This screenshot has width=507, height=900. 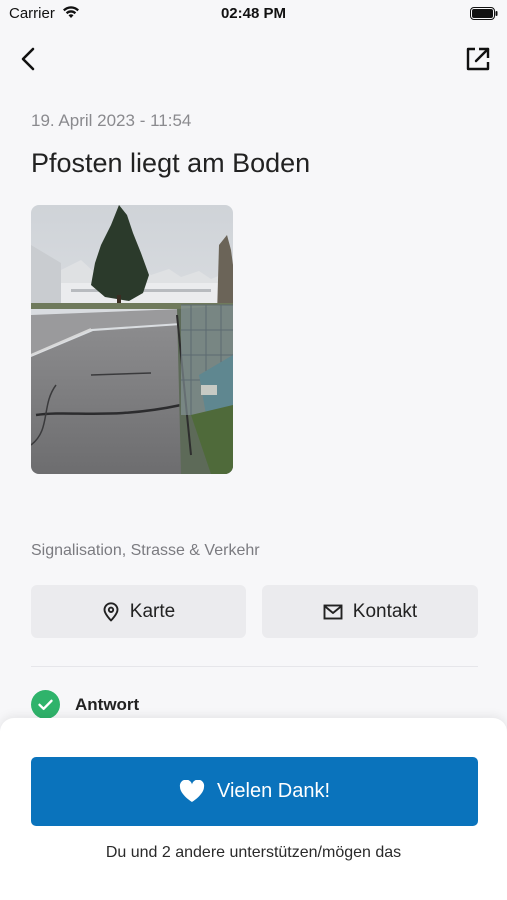 I want to click on report-category: Signalisation, Strasse & Verkehr, so click(x=145, y=550).